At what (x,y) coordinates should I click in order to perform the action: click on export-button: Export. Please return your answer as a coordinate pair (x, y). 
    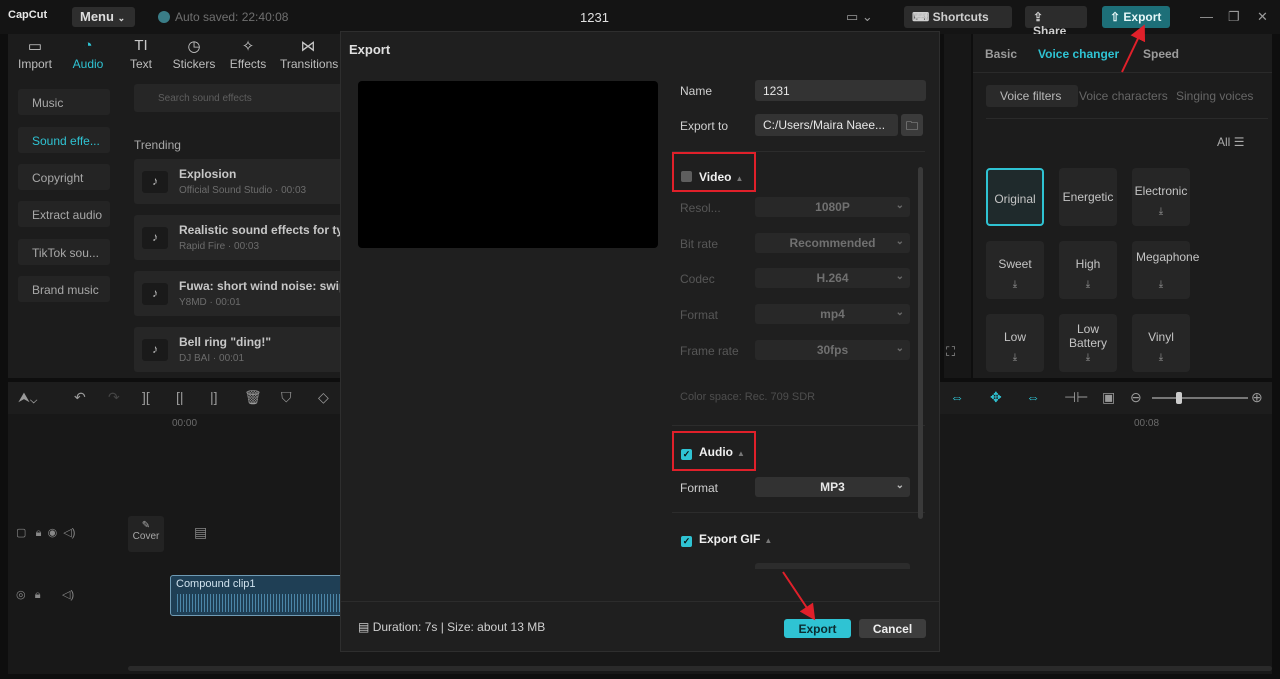
    Looking at the image, I should click on (817, 628).